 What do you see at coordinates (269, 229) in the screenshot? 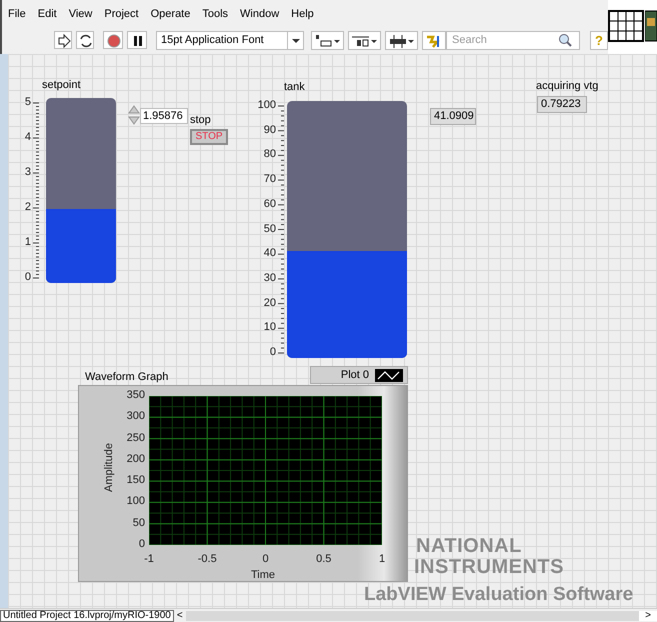
I see `scale-label: 50` at bounding box center [269, 229].